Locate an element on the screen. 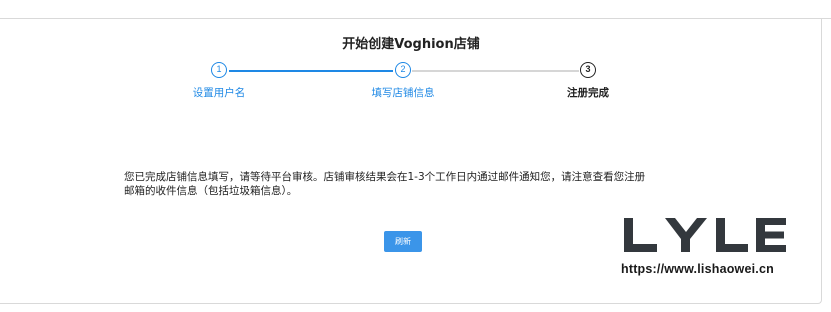  step-3-circle: 3 is located at coordinates (588, 70).